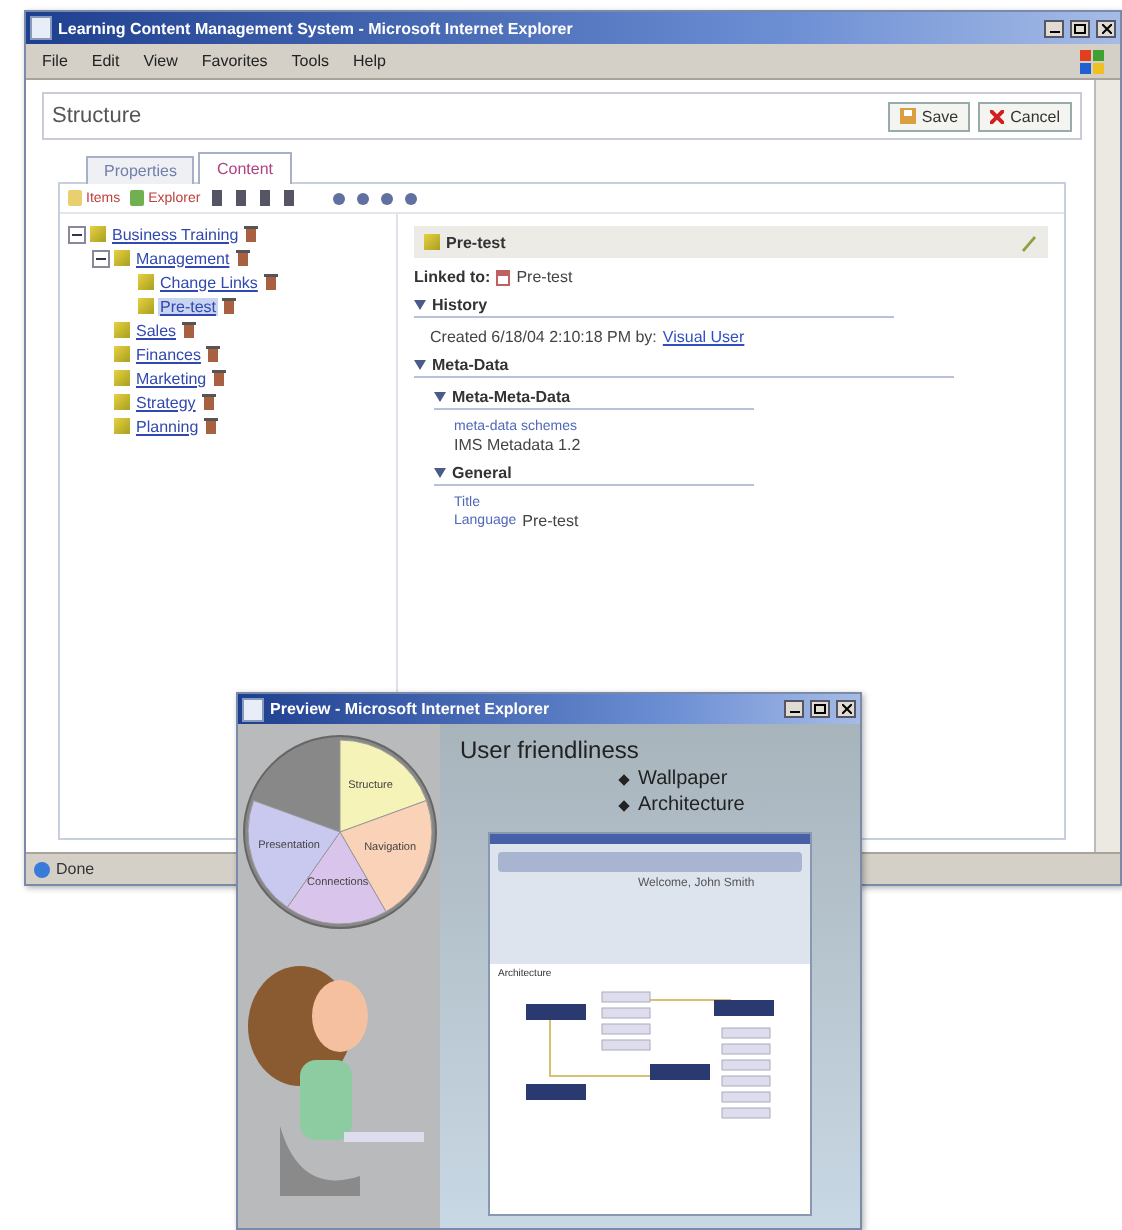 Image resolution: width=1122 pixels, height=1230 pixels. I want to click on menu-item: Help, so click(369, 61).